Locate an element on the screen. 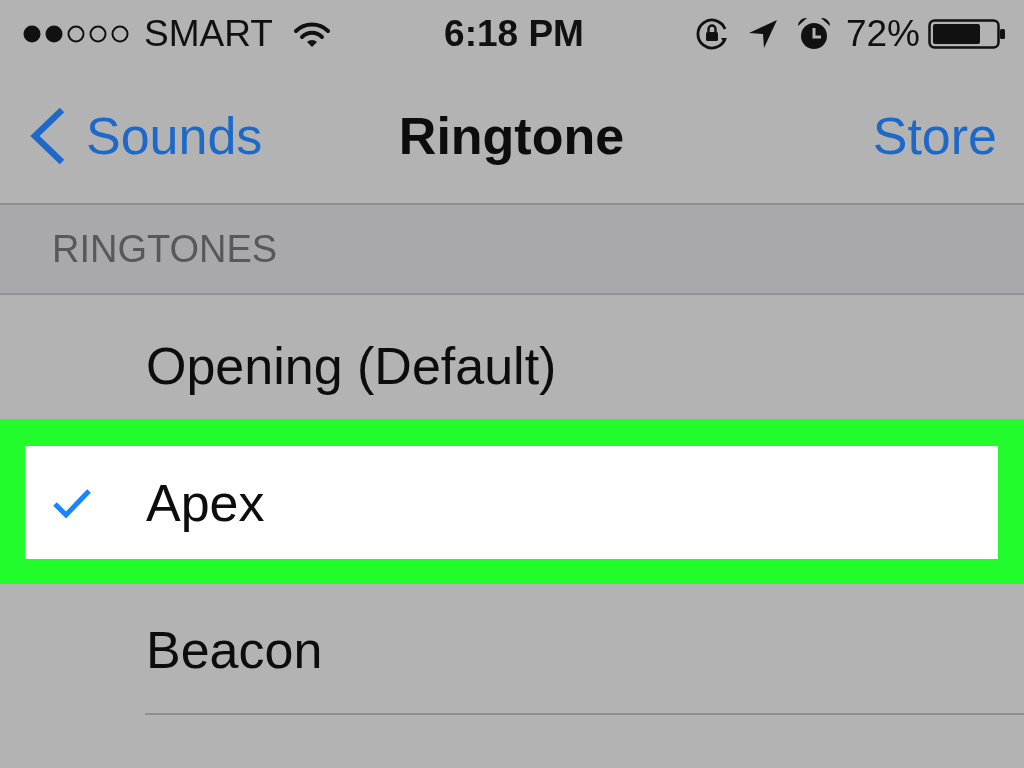 The width and height of the screenshot is (1024, 768). carrier-name: SMART is located at coordinates (208, 34).